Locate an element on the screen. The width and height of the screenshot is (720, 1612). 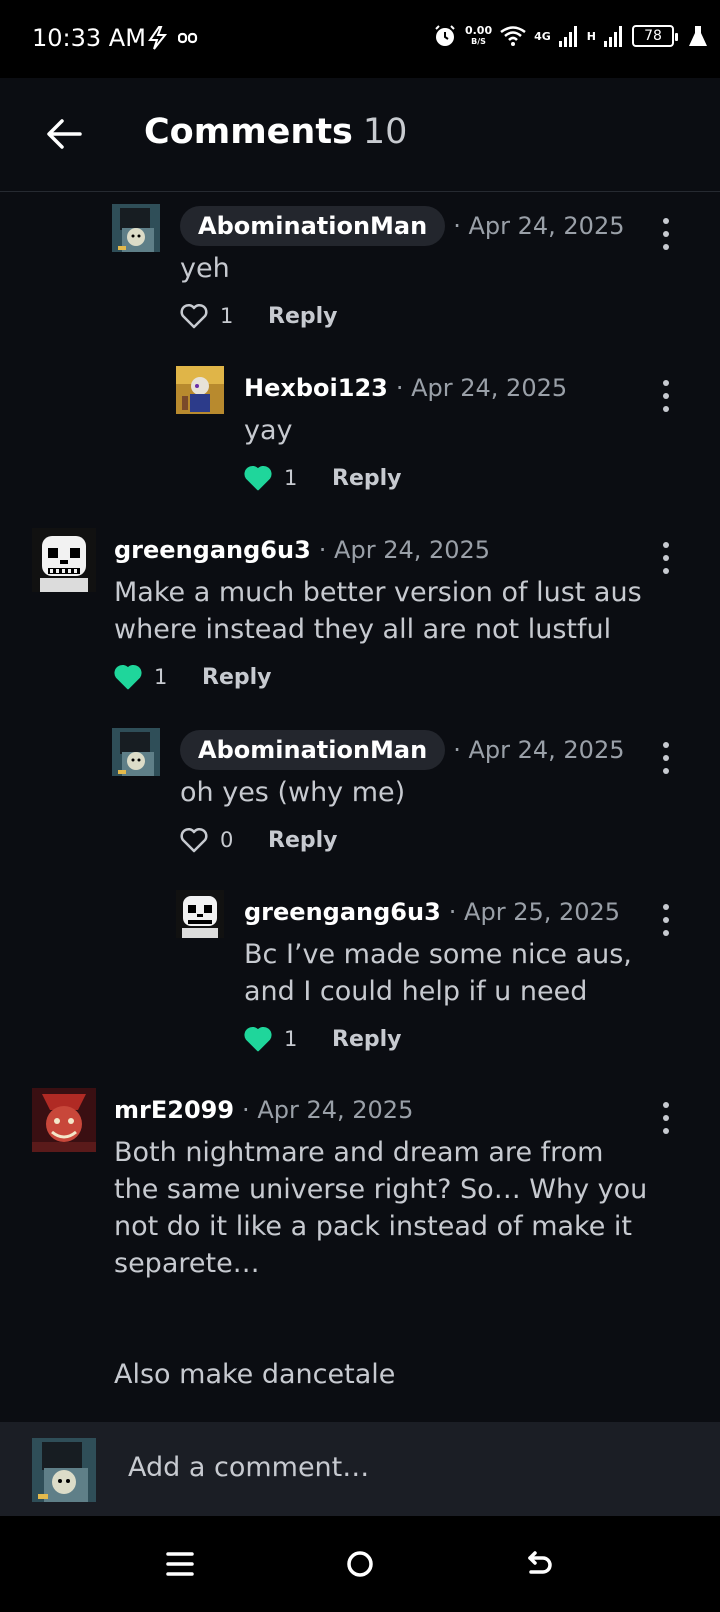
wifi-icon is located at coordinates (513, 36).